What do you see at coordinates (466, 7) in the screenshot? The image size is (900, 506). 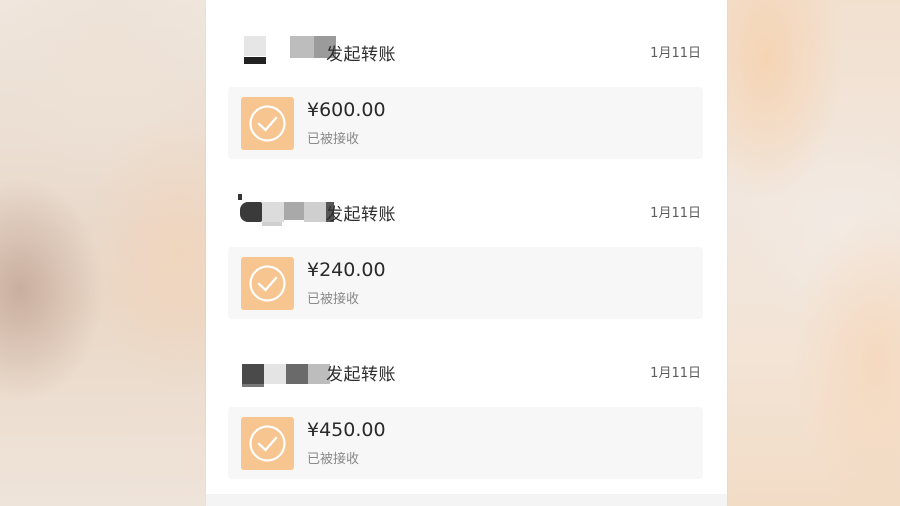 I see `previous-record-edge` at bounding box center [466, 7].